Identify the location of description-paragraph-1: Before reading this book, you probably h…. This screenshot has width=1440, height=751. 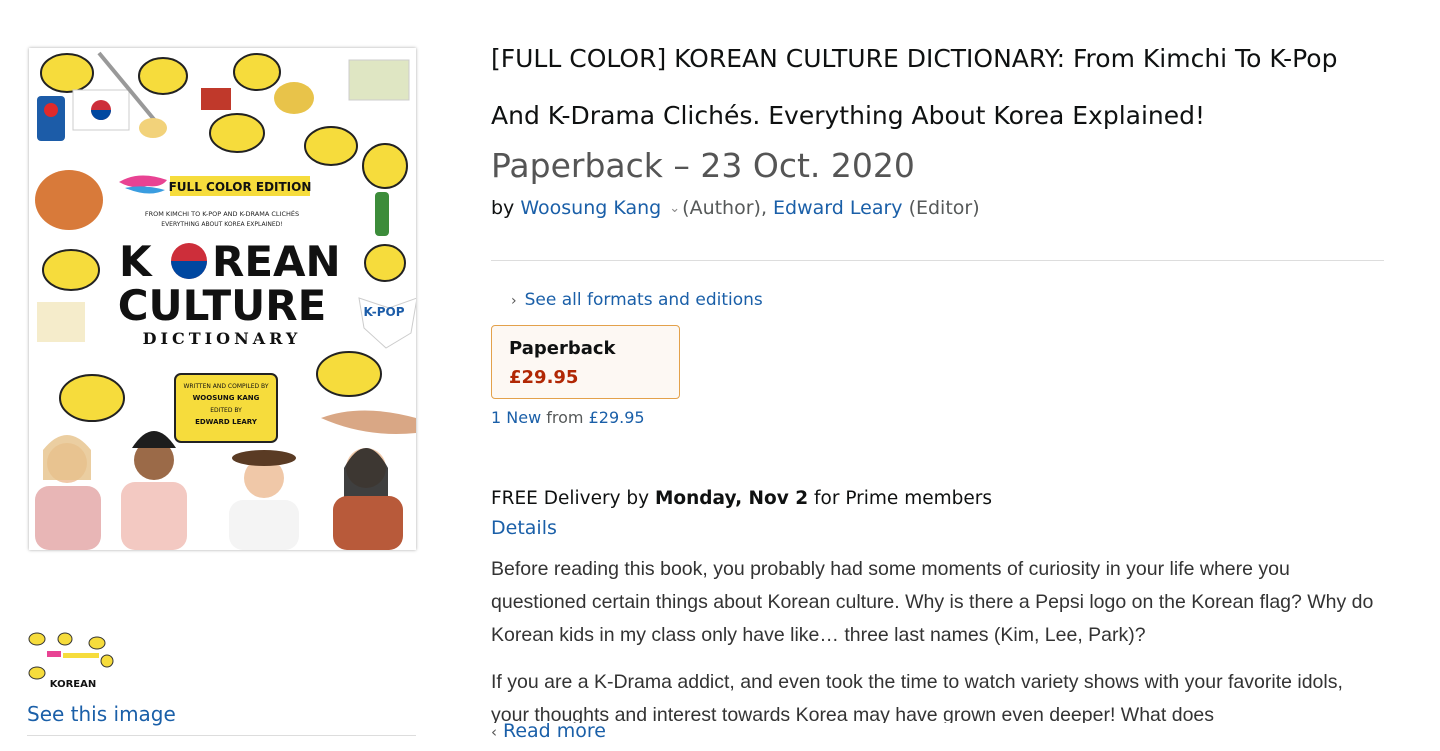
(932, 602).